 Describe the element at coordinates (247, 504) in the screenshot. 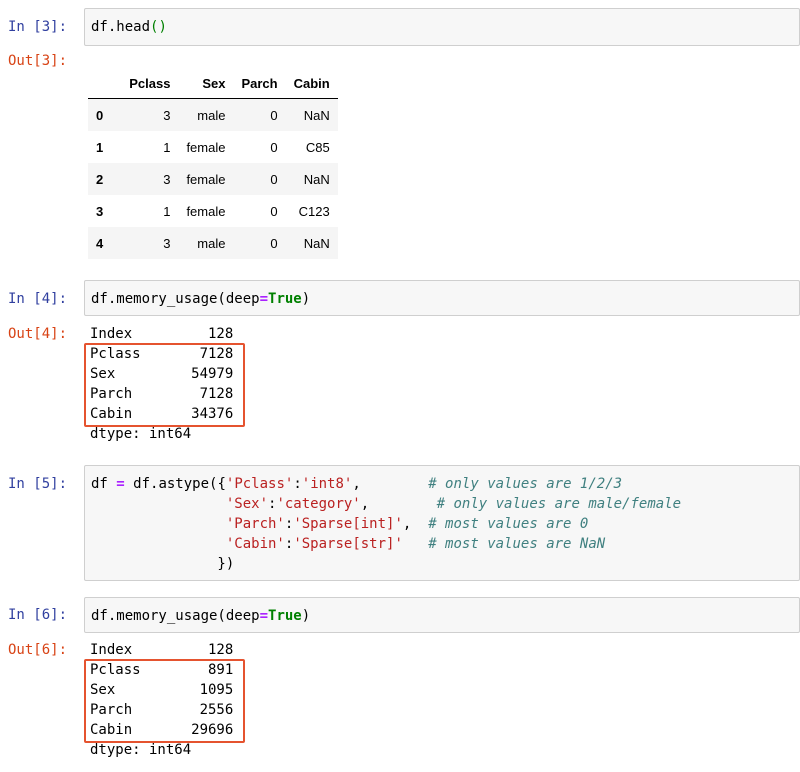

I see `code-token: 'Sex'` at that location.